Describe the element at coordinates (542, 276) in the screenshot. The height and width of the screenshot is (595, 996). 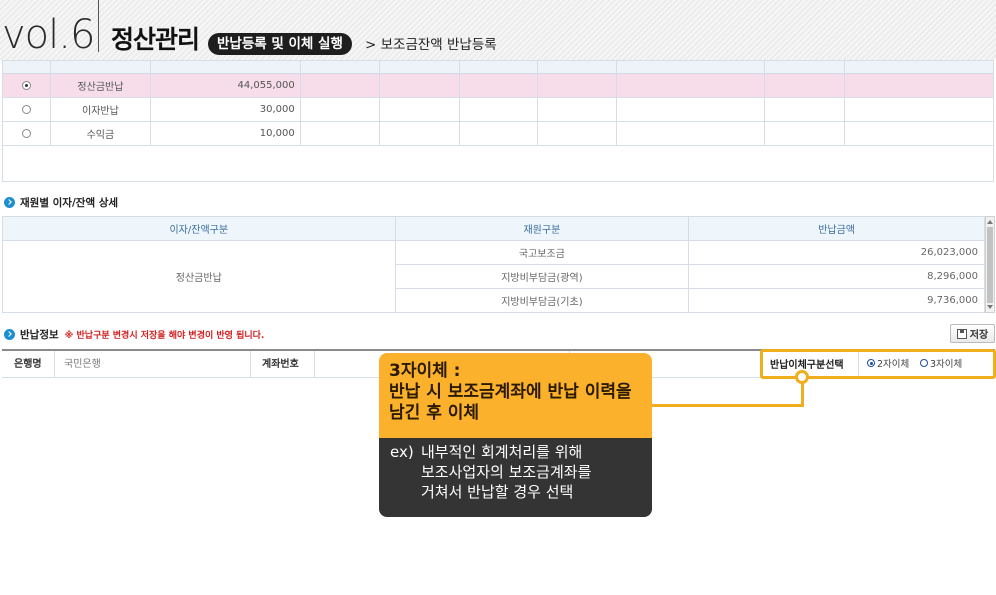
I see `source-cell: 지방비부담금(광역)` at that location.